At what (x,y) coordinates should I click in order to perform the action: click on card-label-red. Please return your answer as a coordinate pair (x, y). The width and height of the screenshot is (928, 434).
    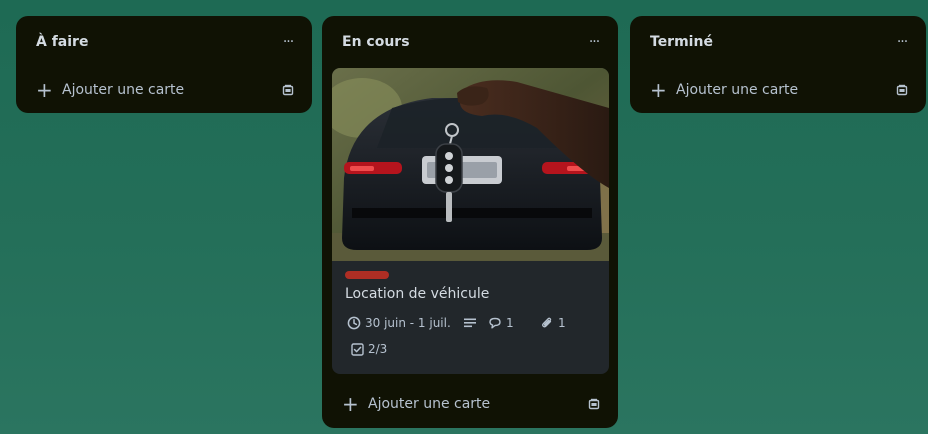
    Looking at the image, I should click on (367, 275).